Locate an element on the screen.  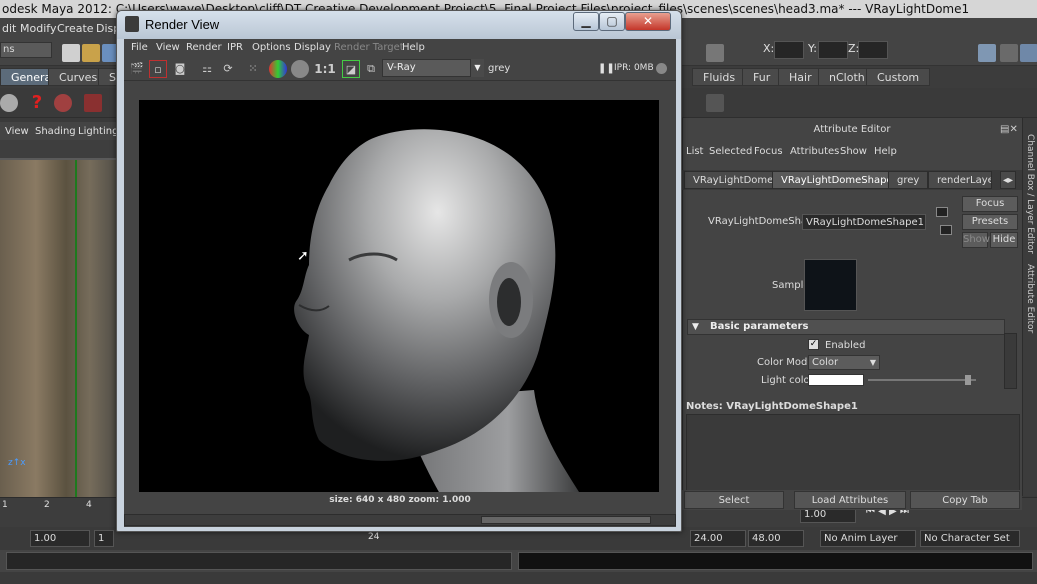
rv-menu-render: Render is located at coordinates (204, 47).